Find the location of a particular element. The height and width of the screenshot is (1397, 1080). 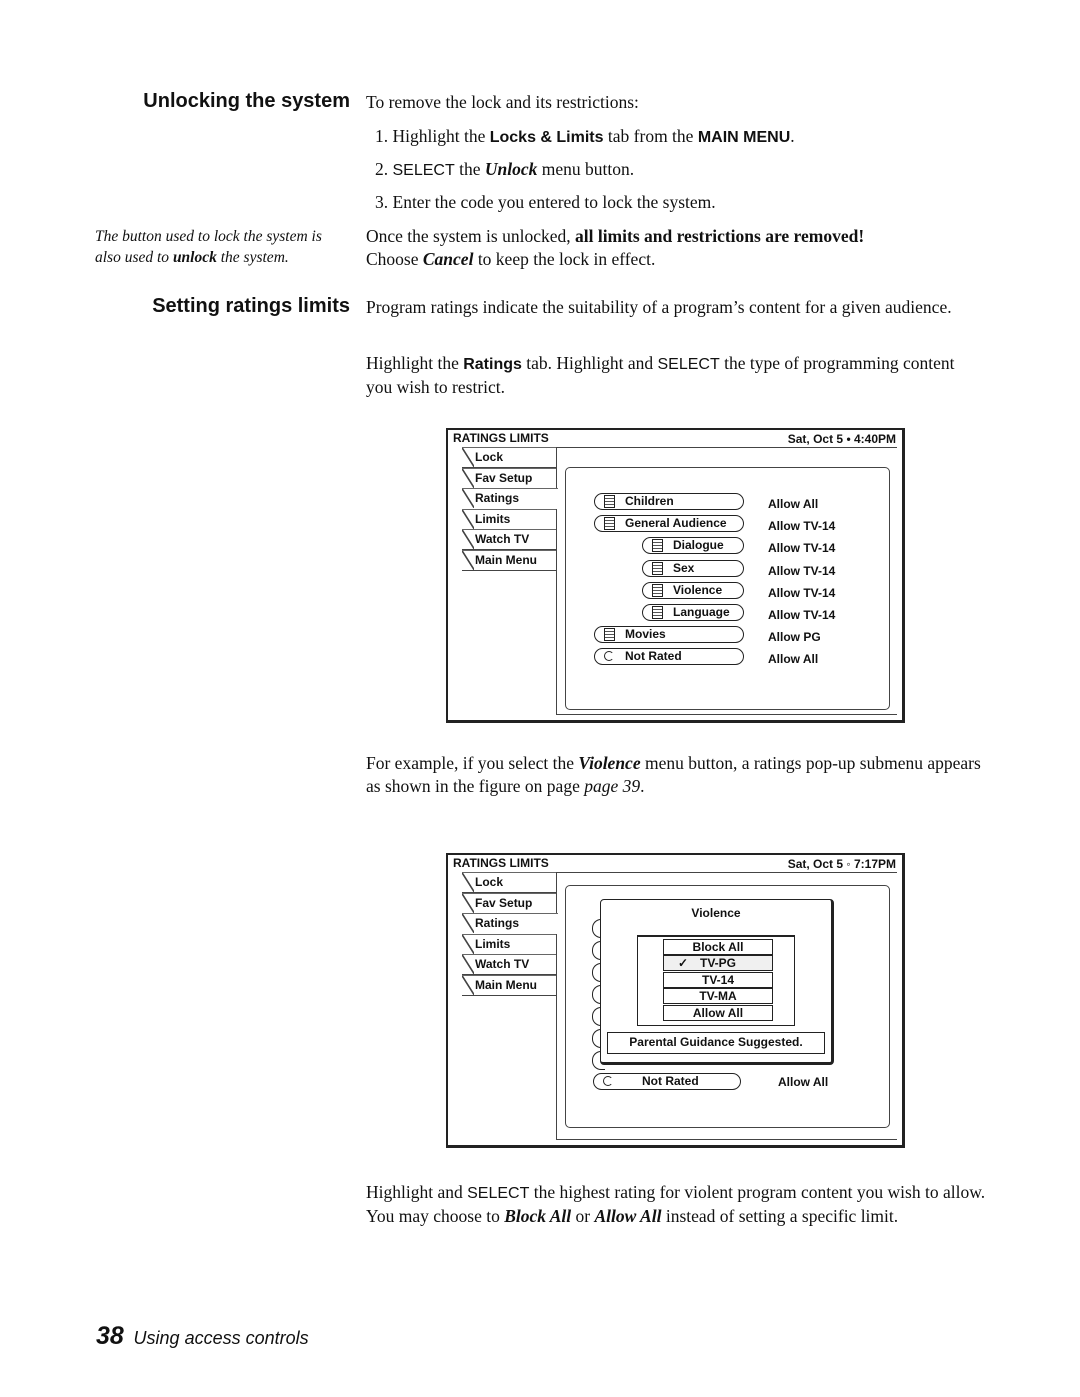

not-rated-button: Not Rated is located at coordinates (667, 1081).